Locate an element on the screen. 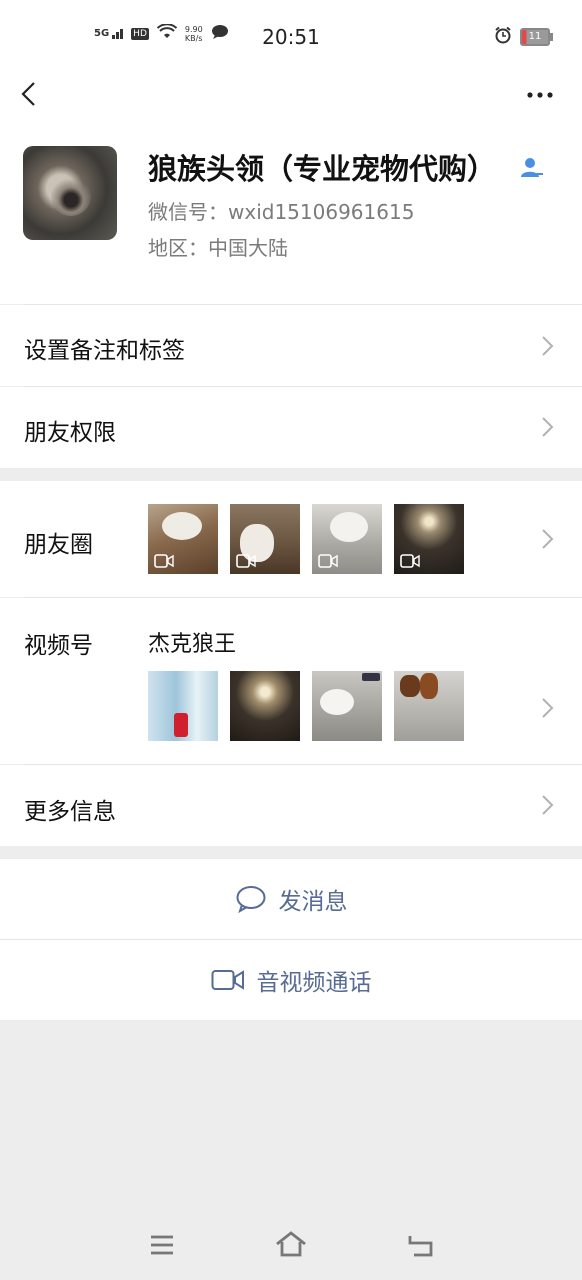 This screenshot has height=1280, width=582. status-right: 11 is located at coordinates (523, 37).